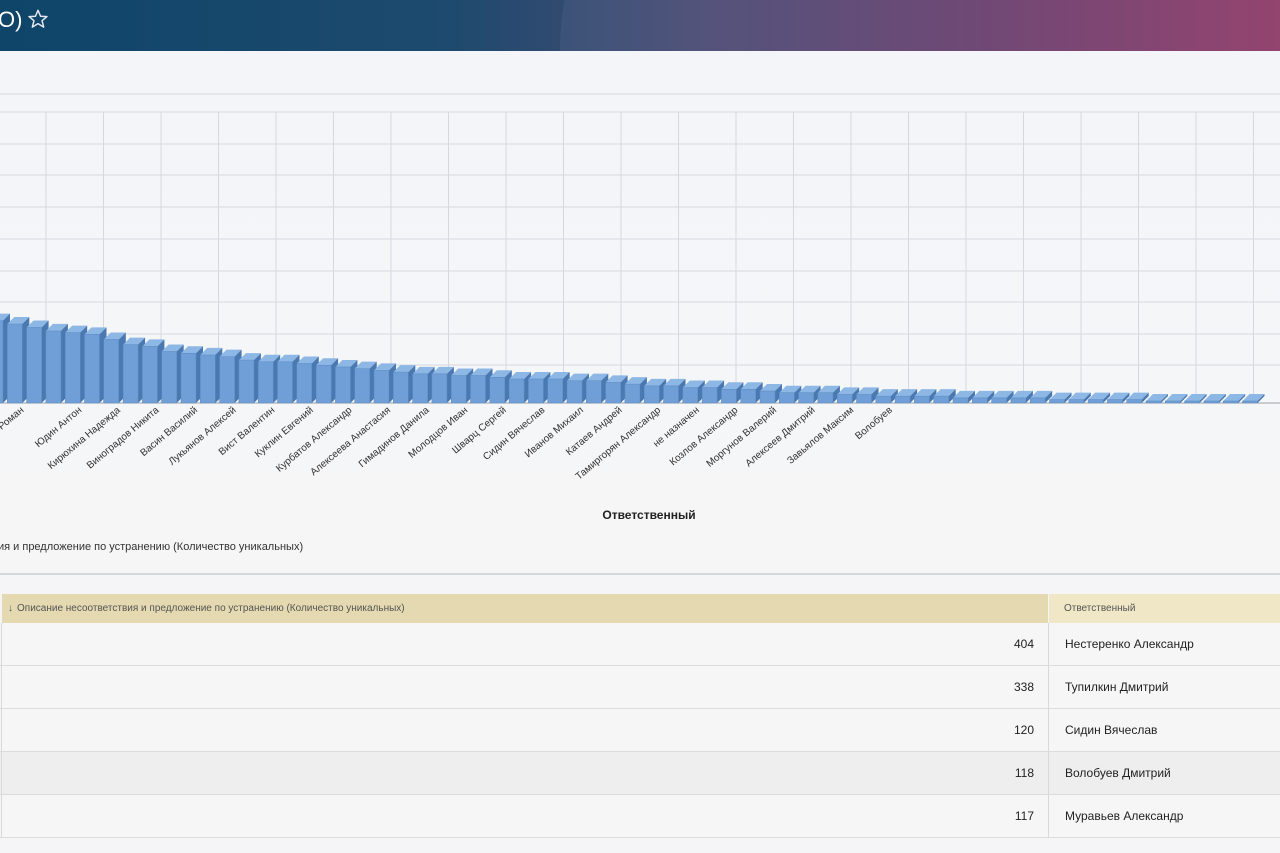 The height and width of the screenshot is (853, 1280). I want to click on header-decoration, so click(920, 25).